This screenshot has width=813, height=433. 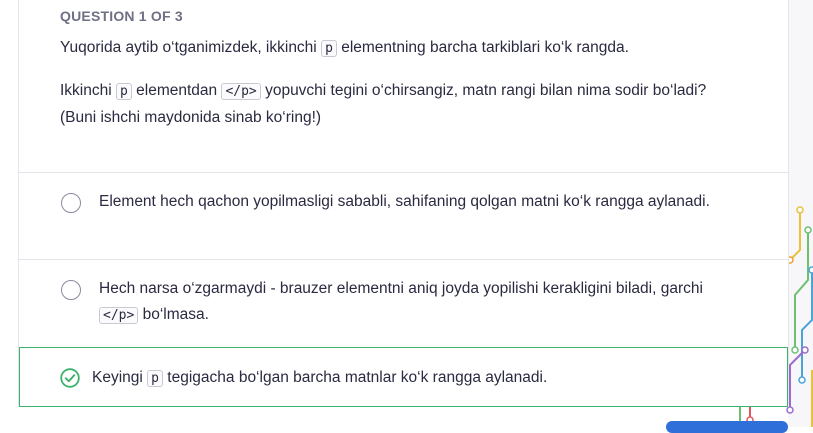 I want to click on option-text-before: Keyingi, so click(x=120, y=377).